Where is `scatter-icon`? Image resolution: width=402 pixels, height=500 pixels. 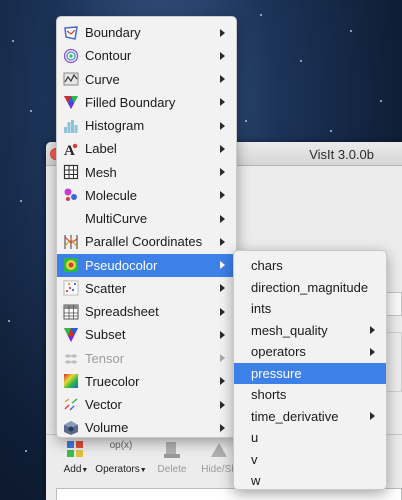 scatter-icon is located at coordinates (71, 288).